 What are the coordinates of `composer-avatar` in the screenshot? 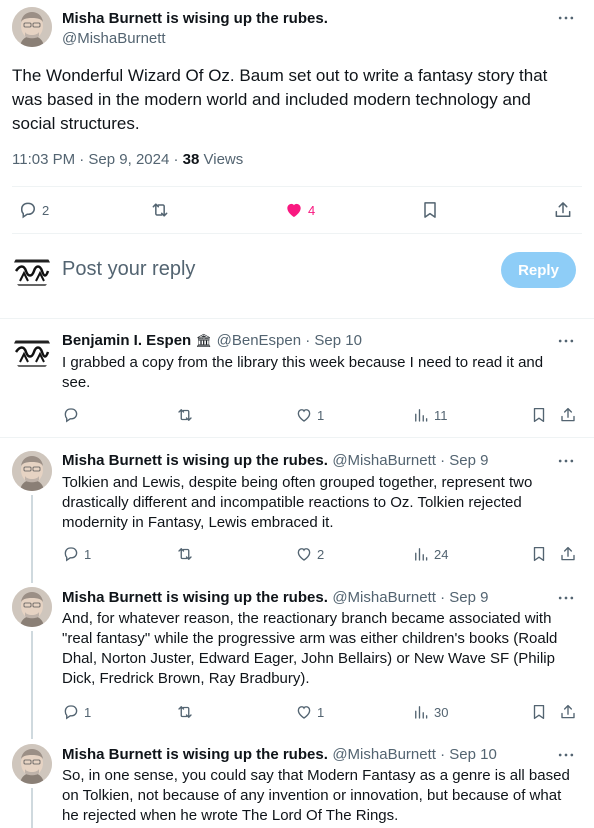 It's located at (32, 271).